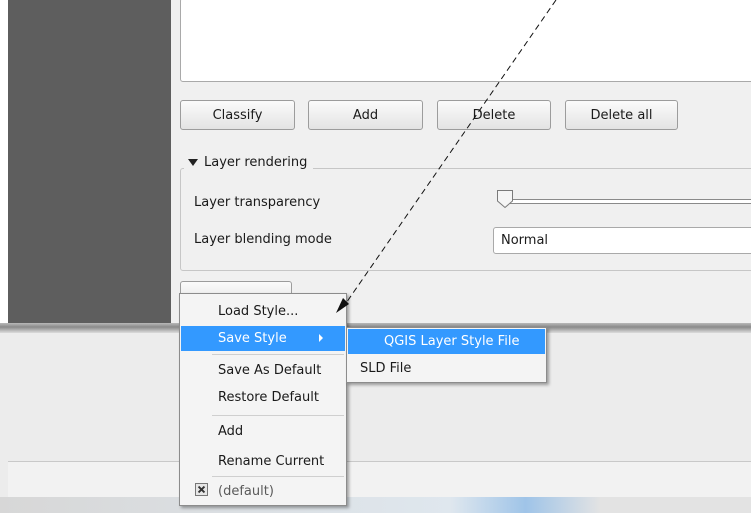 The height and width of the screenshot is (513, 751). I want to click on arrowhead-icon, so click(342, 305).